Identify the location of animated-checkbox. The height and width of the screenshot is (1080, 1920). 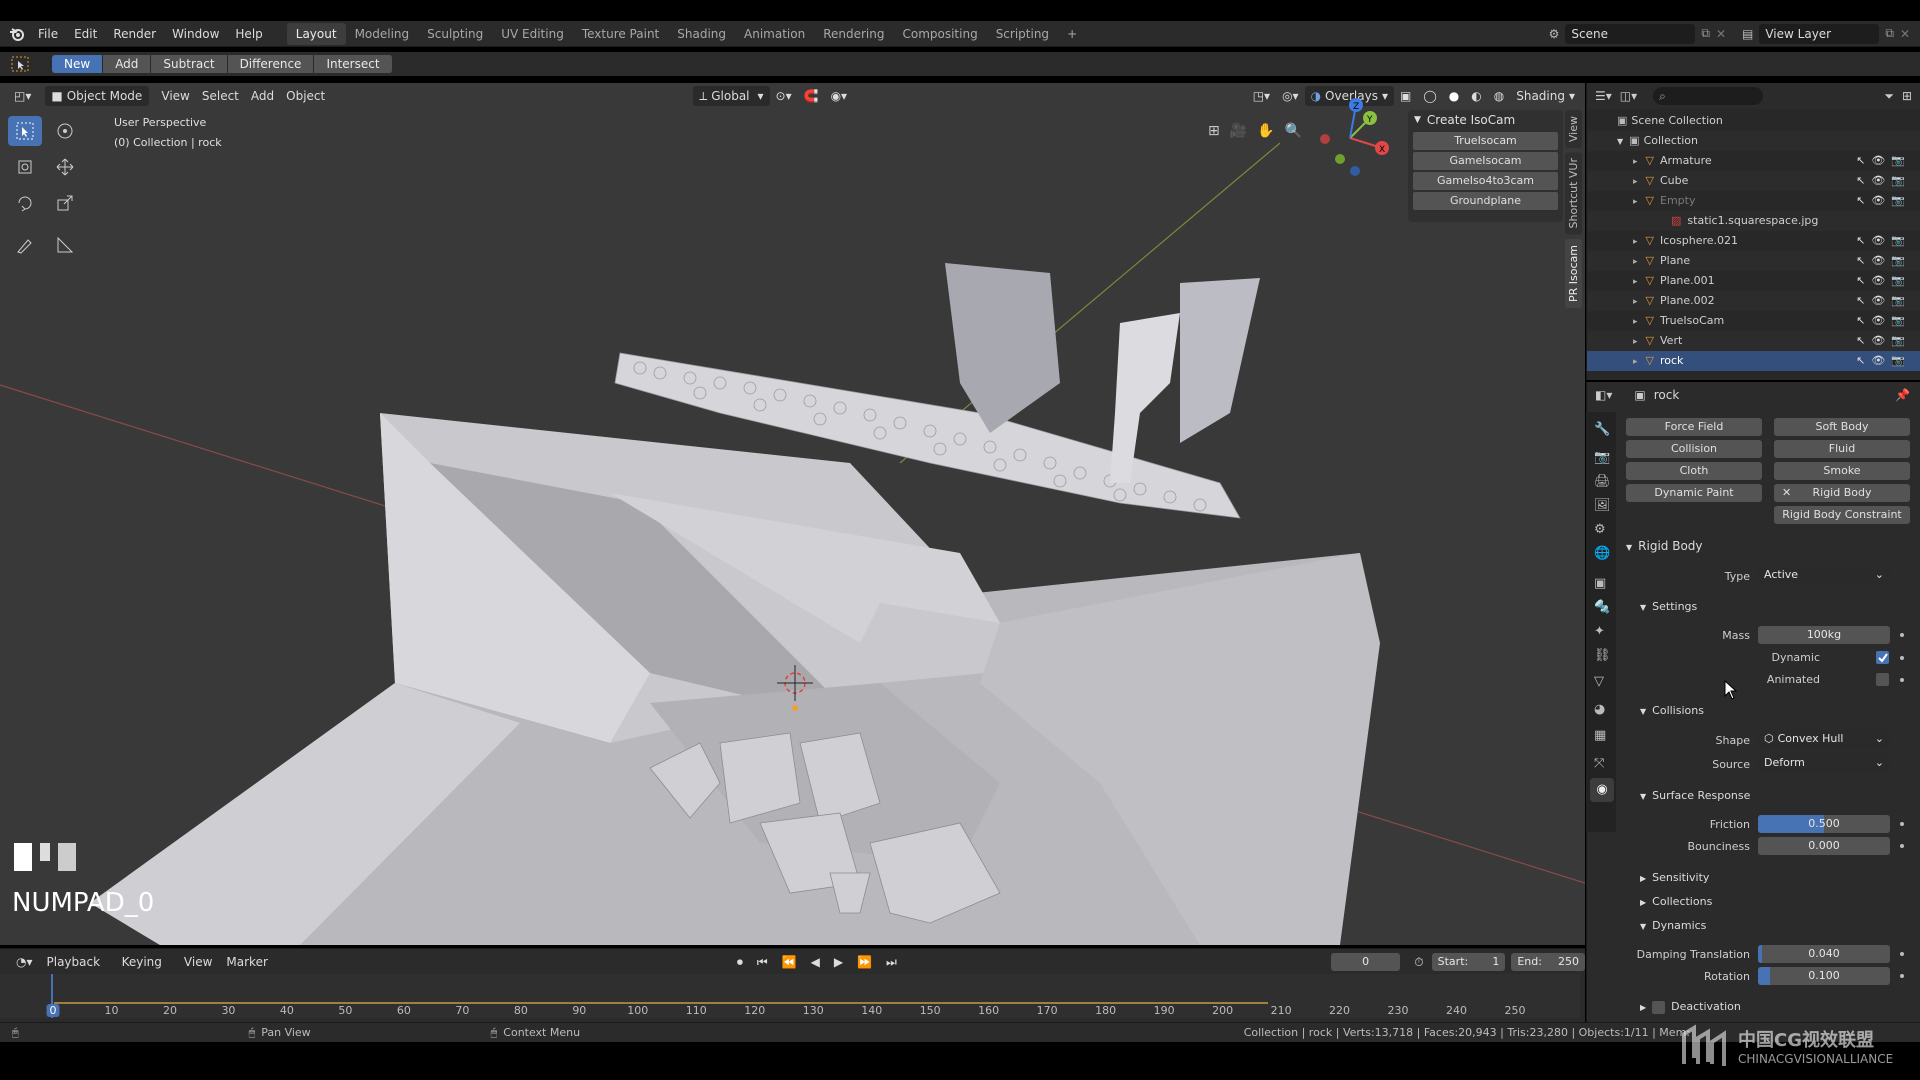
(1882, 679).